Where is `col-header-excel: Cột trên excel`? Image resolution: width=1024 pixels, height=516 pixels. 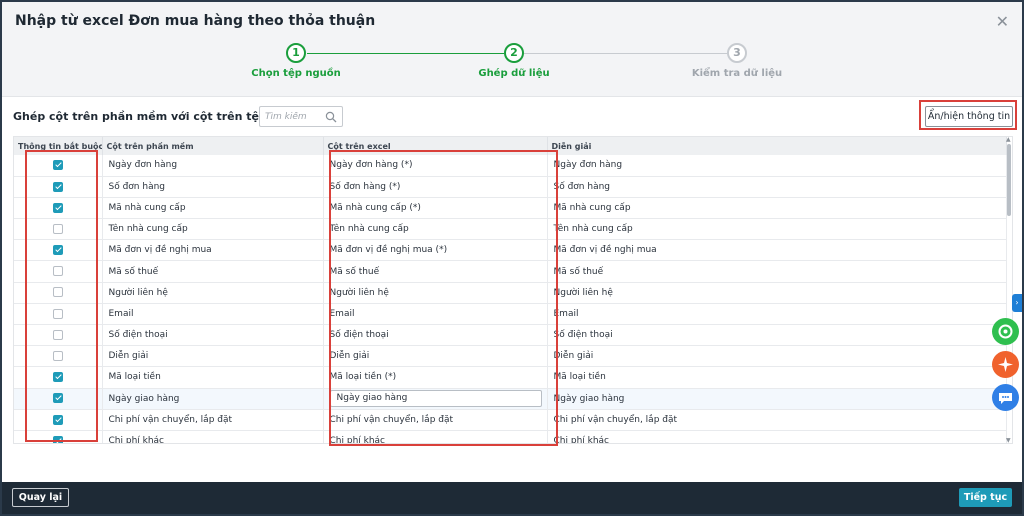 col-header-excel: Cột trên excel is located at coordinates (435, 146).